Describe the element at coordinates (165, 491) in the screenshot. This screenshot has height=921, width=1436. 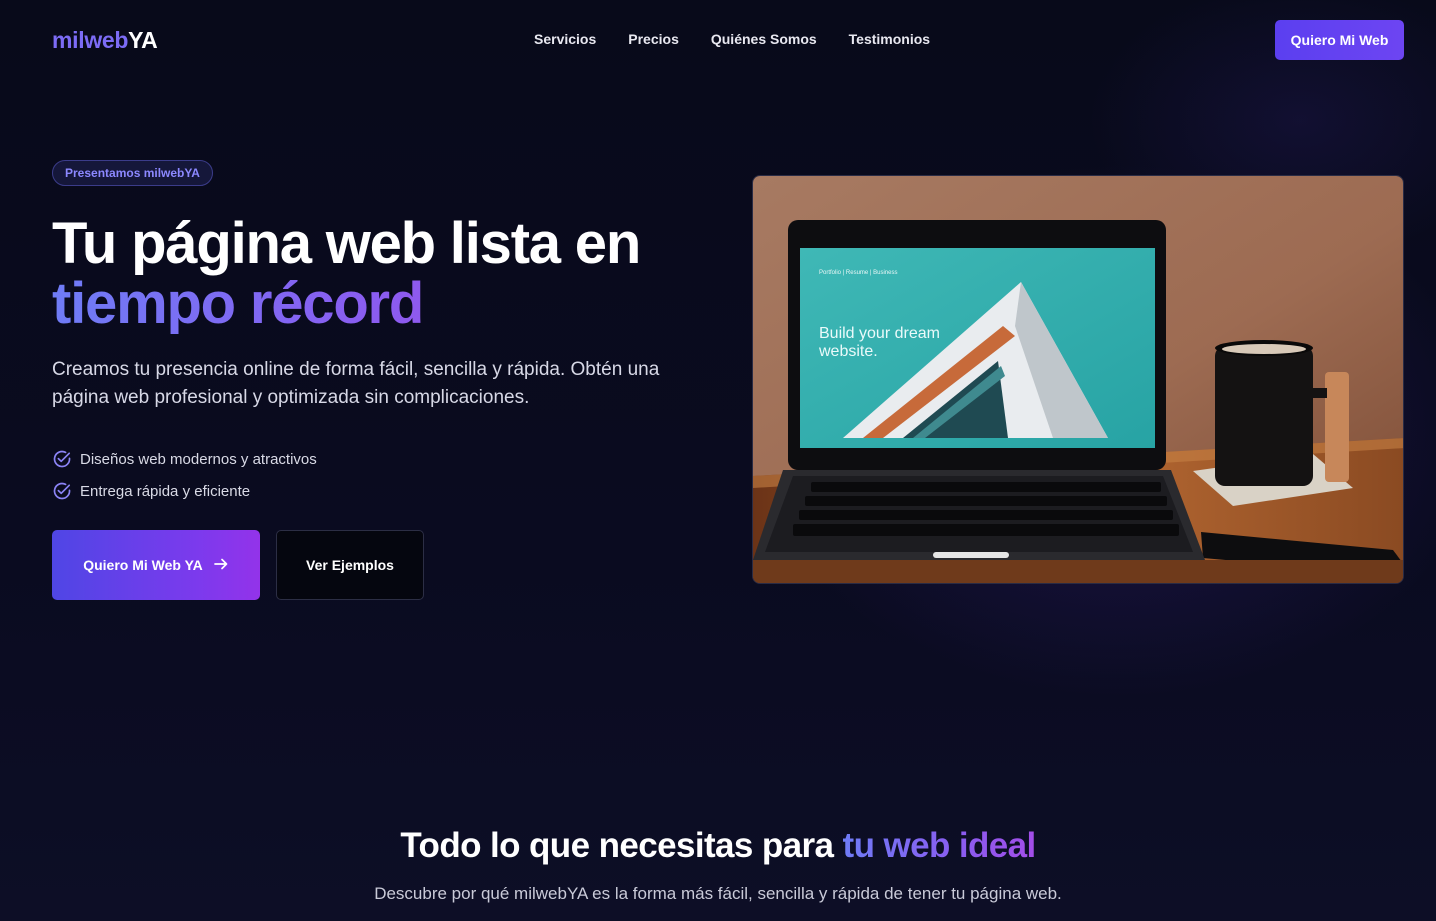
I see `feature-text: Entrega rápida y eficiente` at that location.